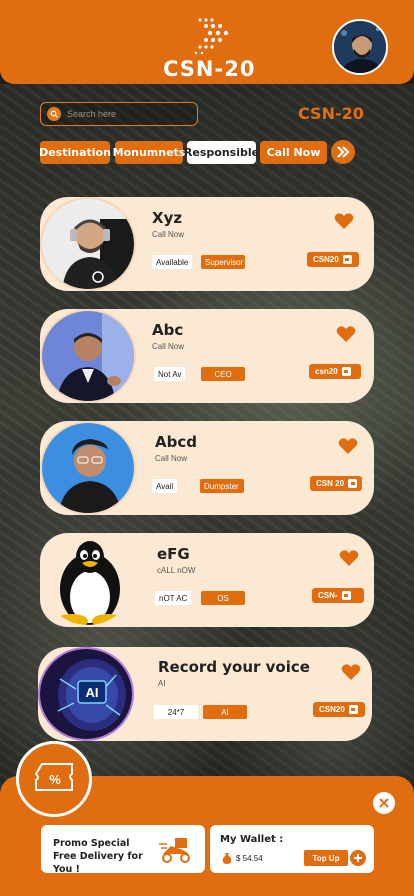  What do you see at coordinates (328, 595) in the screenshot?
I see `tag-label: CSN-` at bounding box center [328, 595].